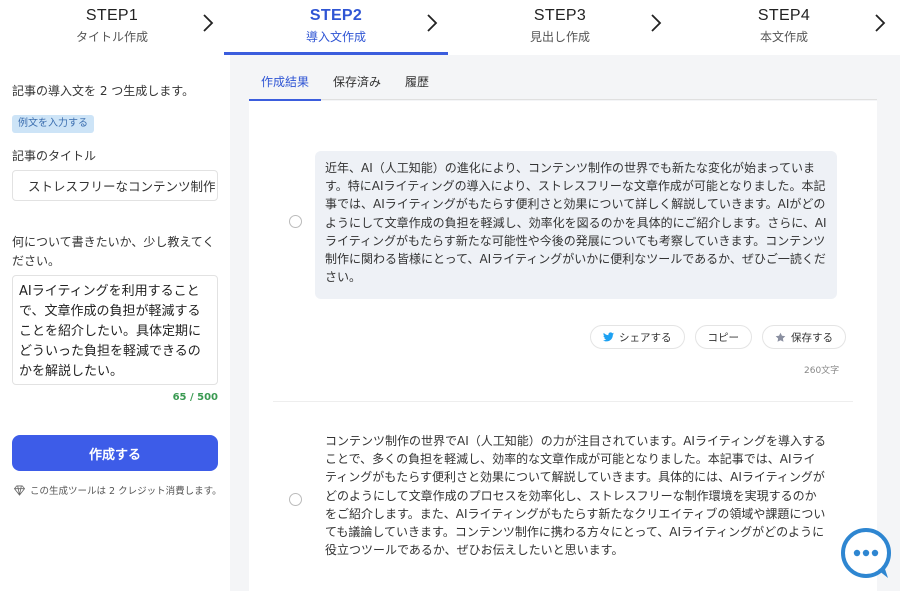  Describe the element at coordinates (784, 16) in the screenshot. I see `step-number: STEP4` at that location.